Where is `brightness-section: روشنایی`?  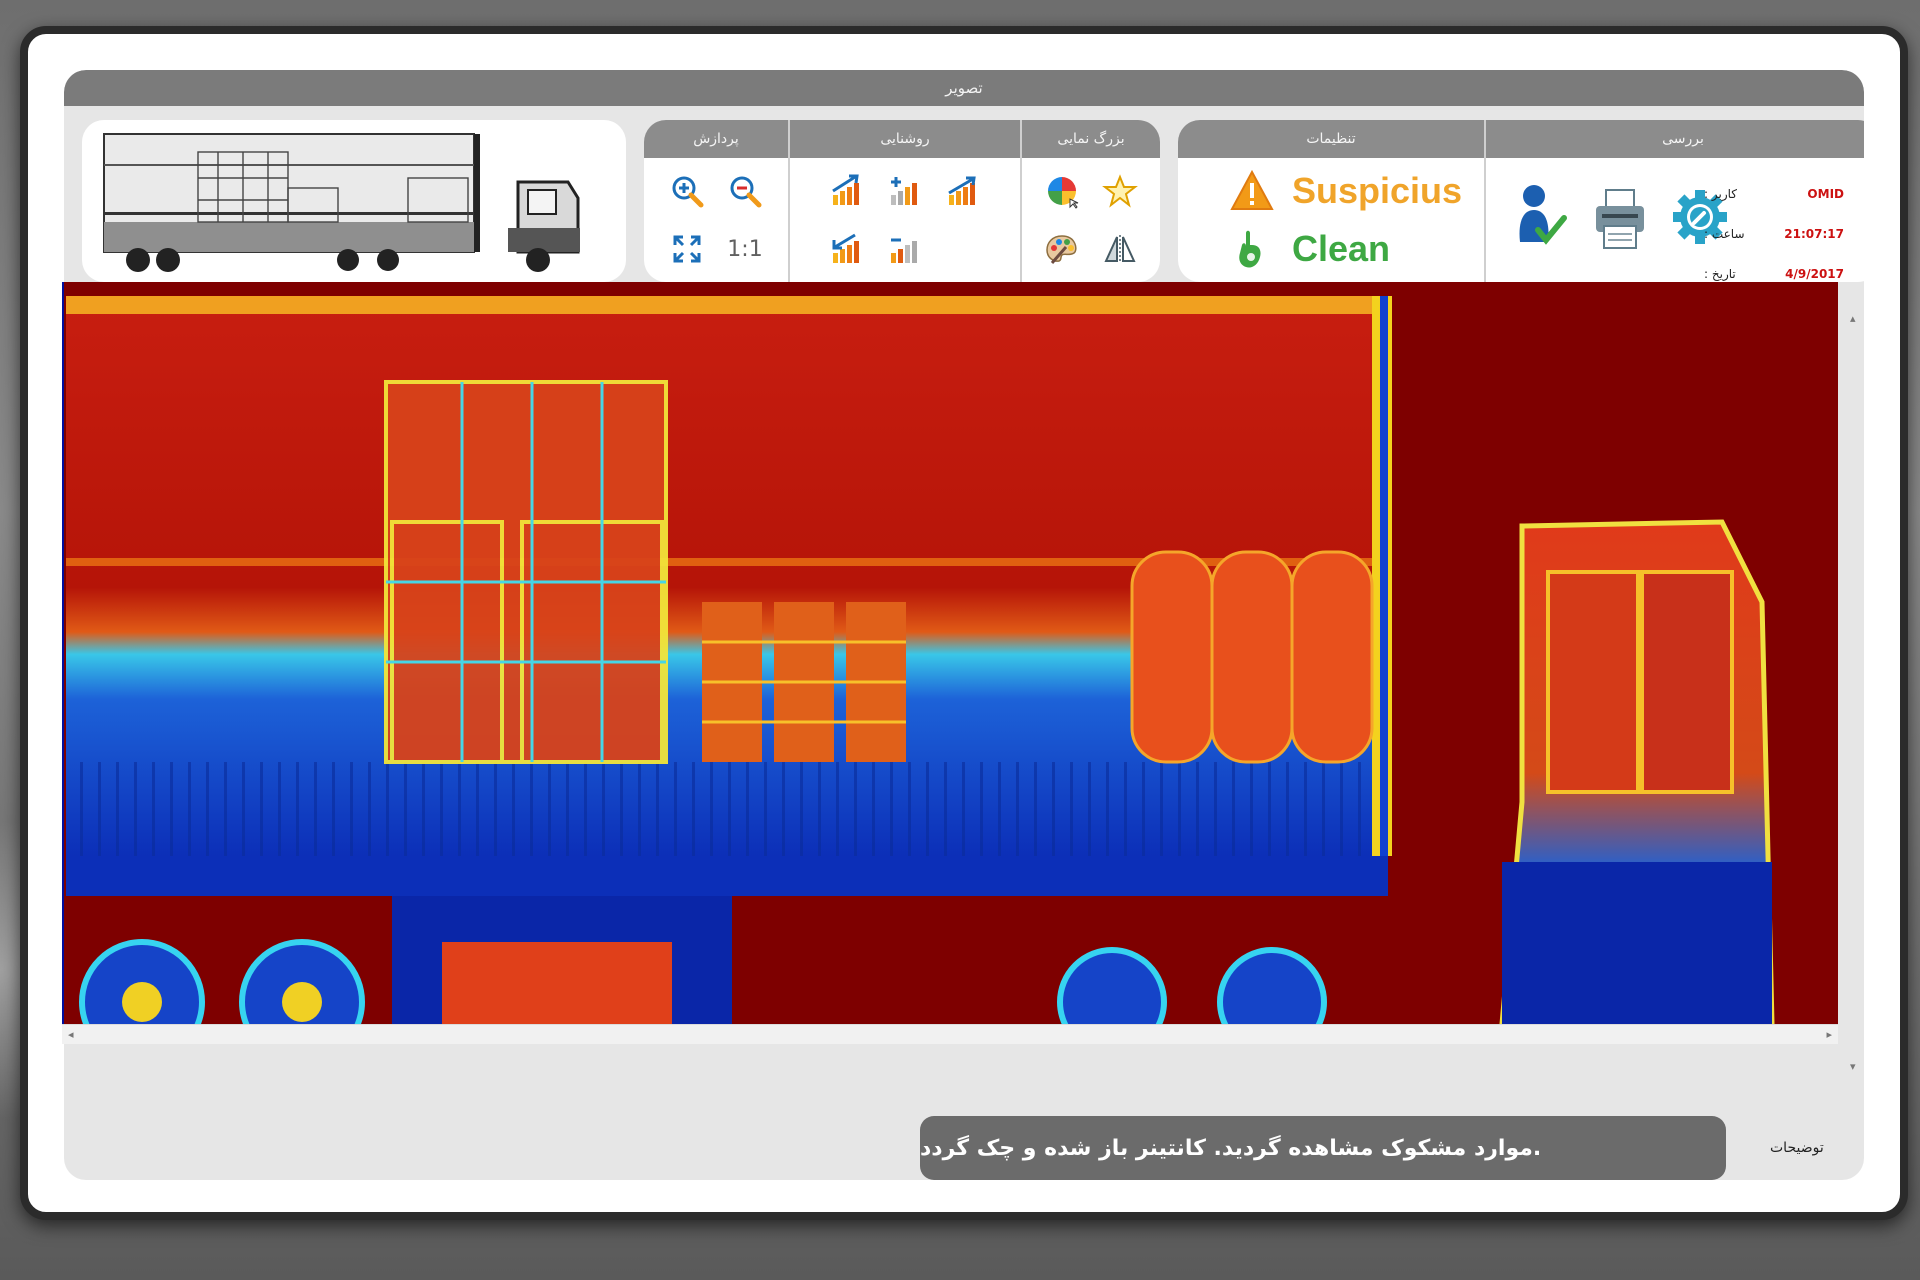 brightness-section: روشنایی is located at coordinates (904, 201).